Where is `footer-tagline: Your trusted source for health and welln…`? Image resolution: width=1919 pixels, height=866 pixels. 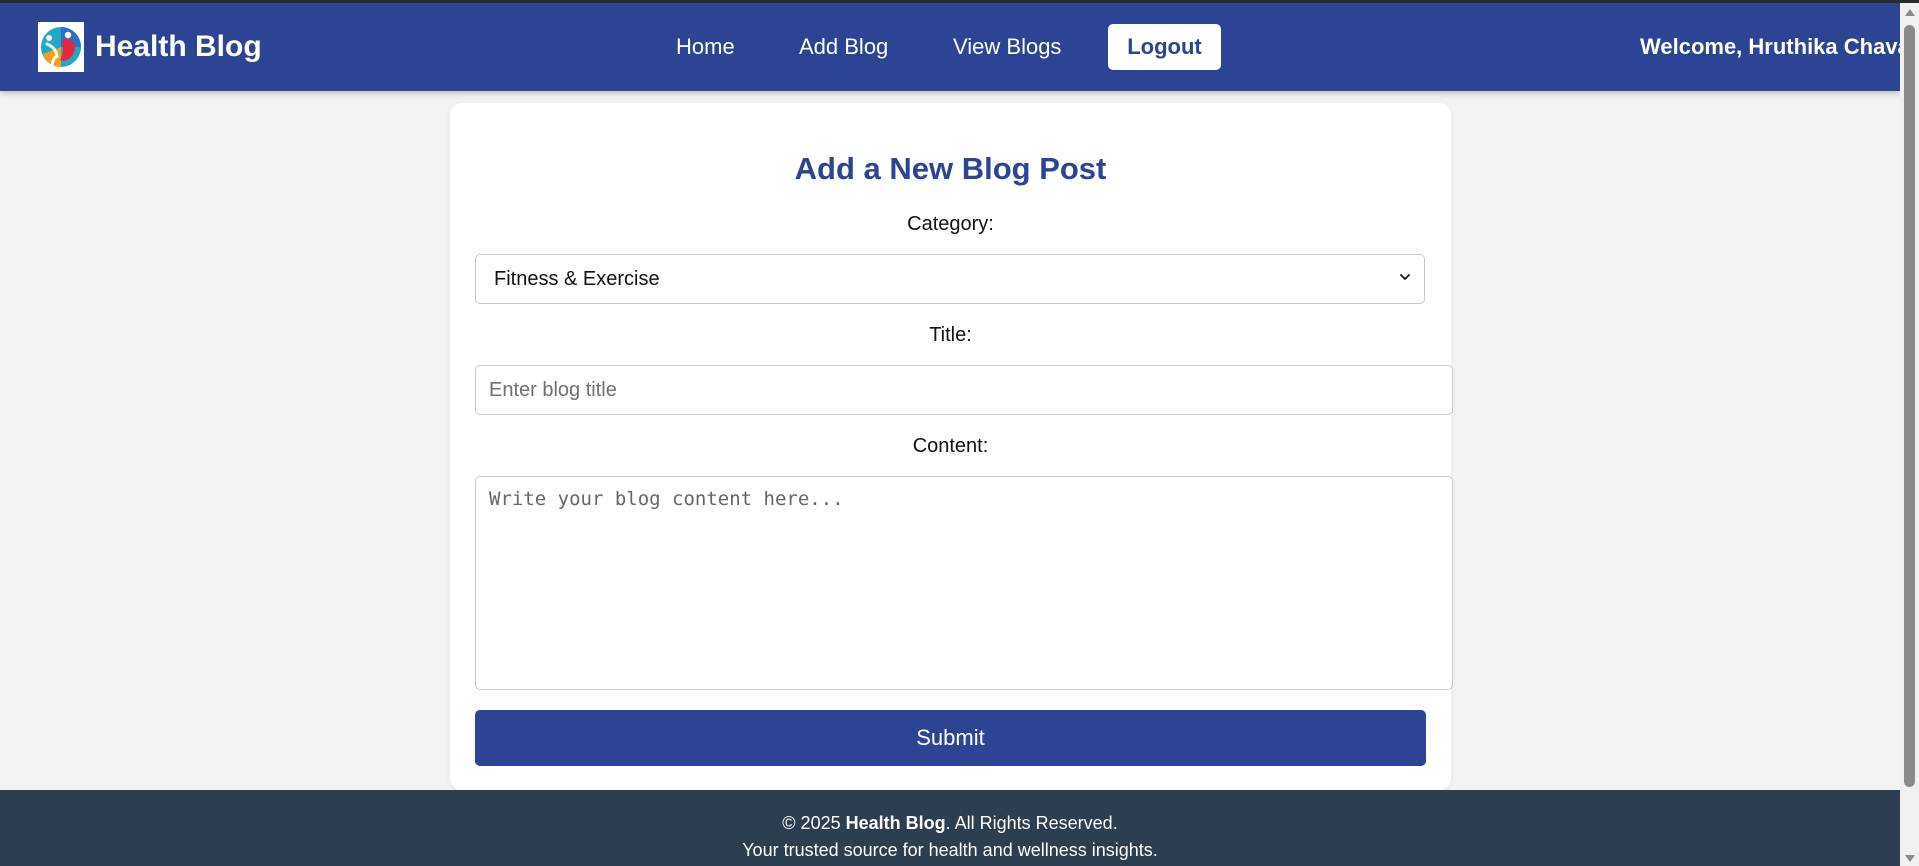
footer-tagline: Your trusted source for health and welln… is located at coordinates (950, 850).